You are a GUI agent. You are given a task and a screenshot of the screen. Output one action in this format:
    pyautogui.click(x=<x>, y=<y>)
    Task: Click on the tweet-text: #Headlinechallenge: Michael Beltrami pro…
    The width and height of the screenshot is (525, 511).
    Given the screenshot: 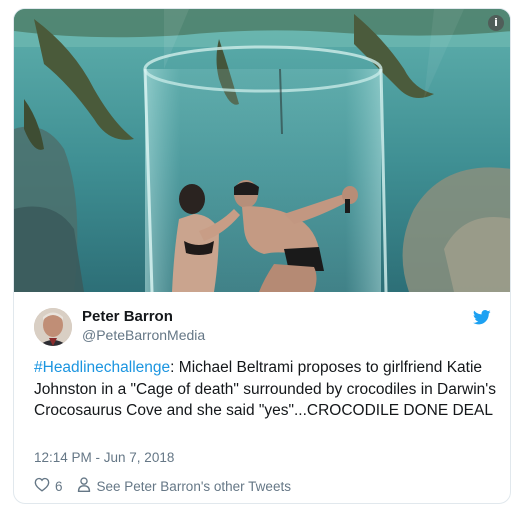 What is the action you would take?
    pyautogui.click(x=266, y=389)
    